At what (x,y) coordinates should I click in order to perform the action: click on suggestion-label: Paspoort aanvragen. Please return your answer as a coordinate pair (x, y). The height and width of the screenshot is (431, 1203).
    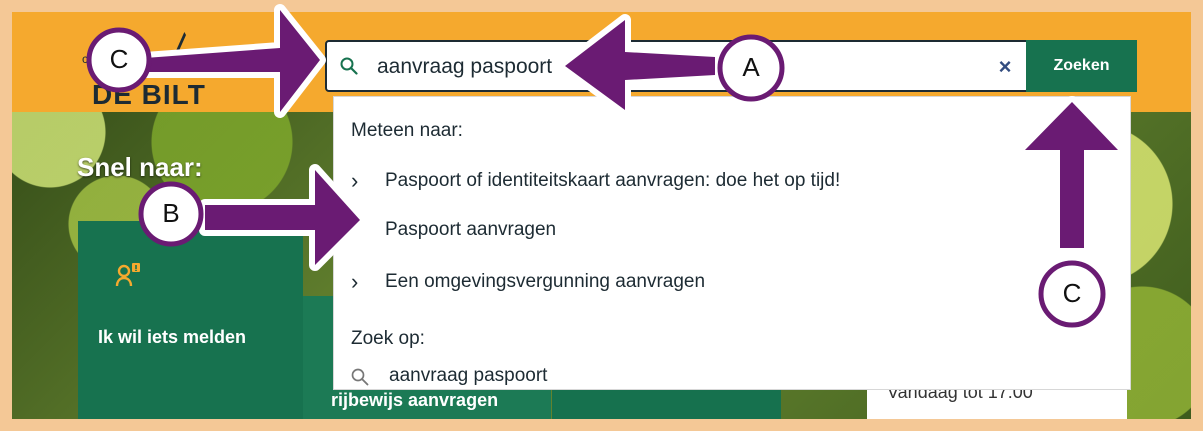
    Looking at the image, I should click on (471, 229).